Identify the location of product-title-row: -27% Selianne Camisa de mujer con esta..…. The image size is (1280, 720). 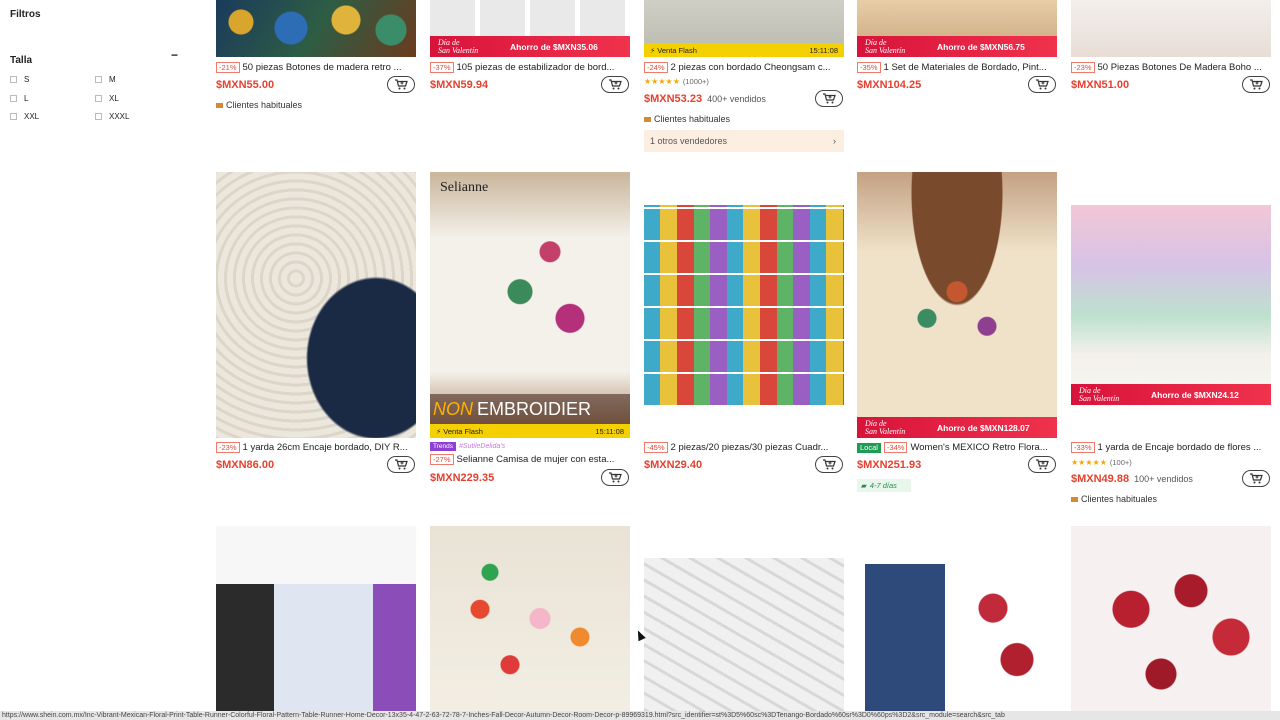
(537, 459).